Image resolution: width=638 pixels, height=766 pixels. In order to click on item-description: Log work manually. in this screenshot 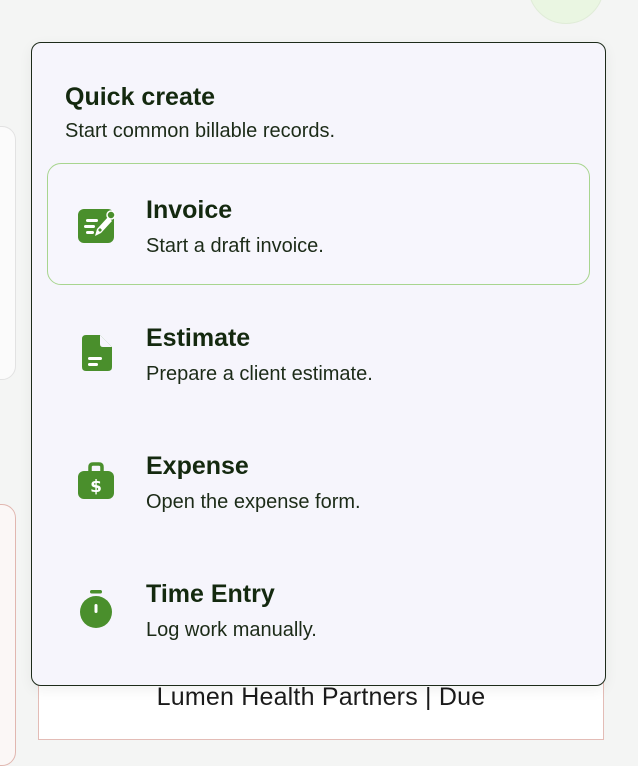, I will do `click(231, 630)`.